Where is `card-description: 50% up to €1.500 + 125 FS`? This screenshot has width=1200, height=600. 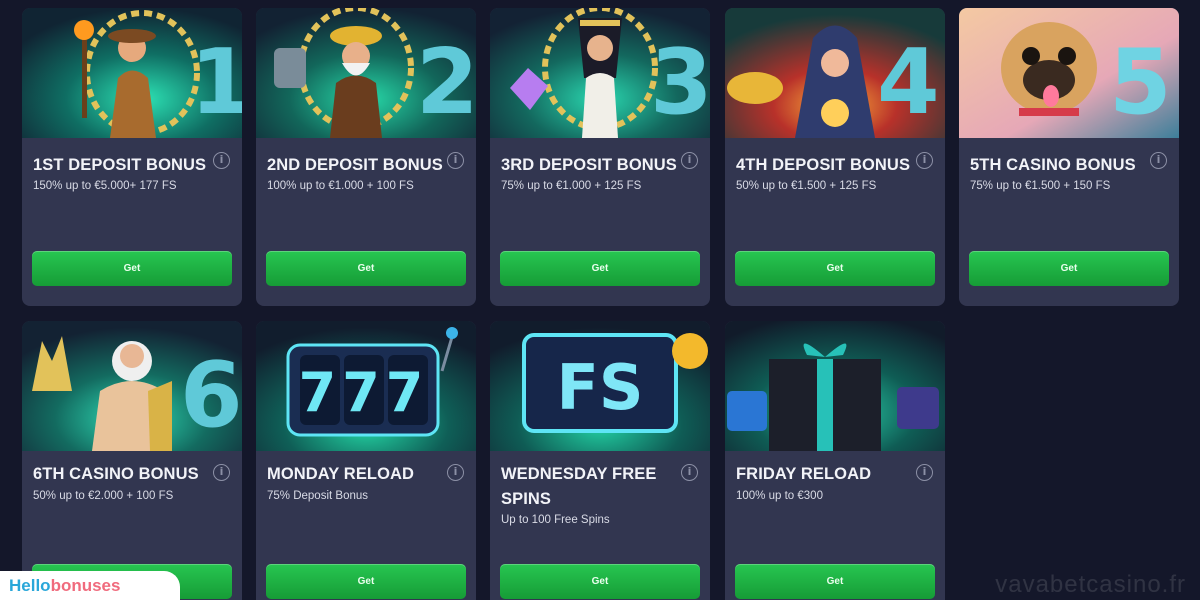 card-description: 50% up to €1.500 + 125 FS is located at coordinates (806, 186).